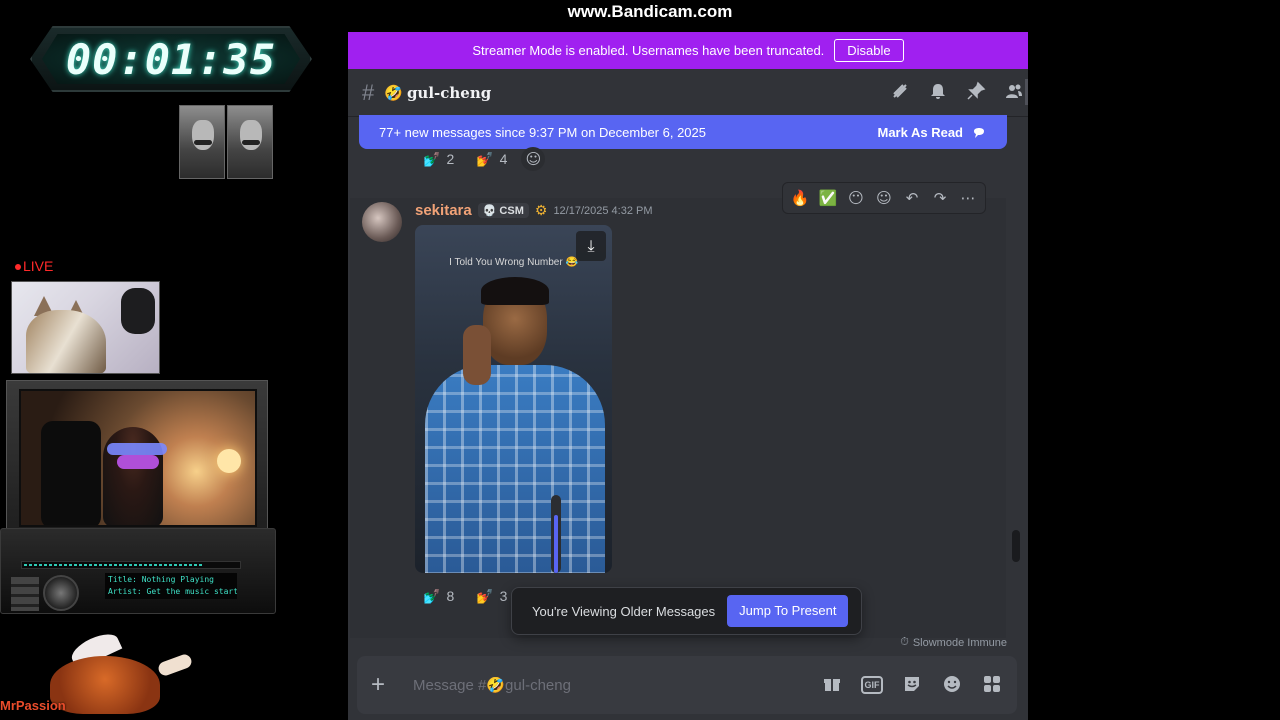 The image size is (1280, 720). I want to click on sticker-icon, so click(912, 685).